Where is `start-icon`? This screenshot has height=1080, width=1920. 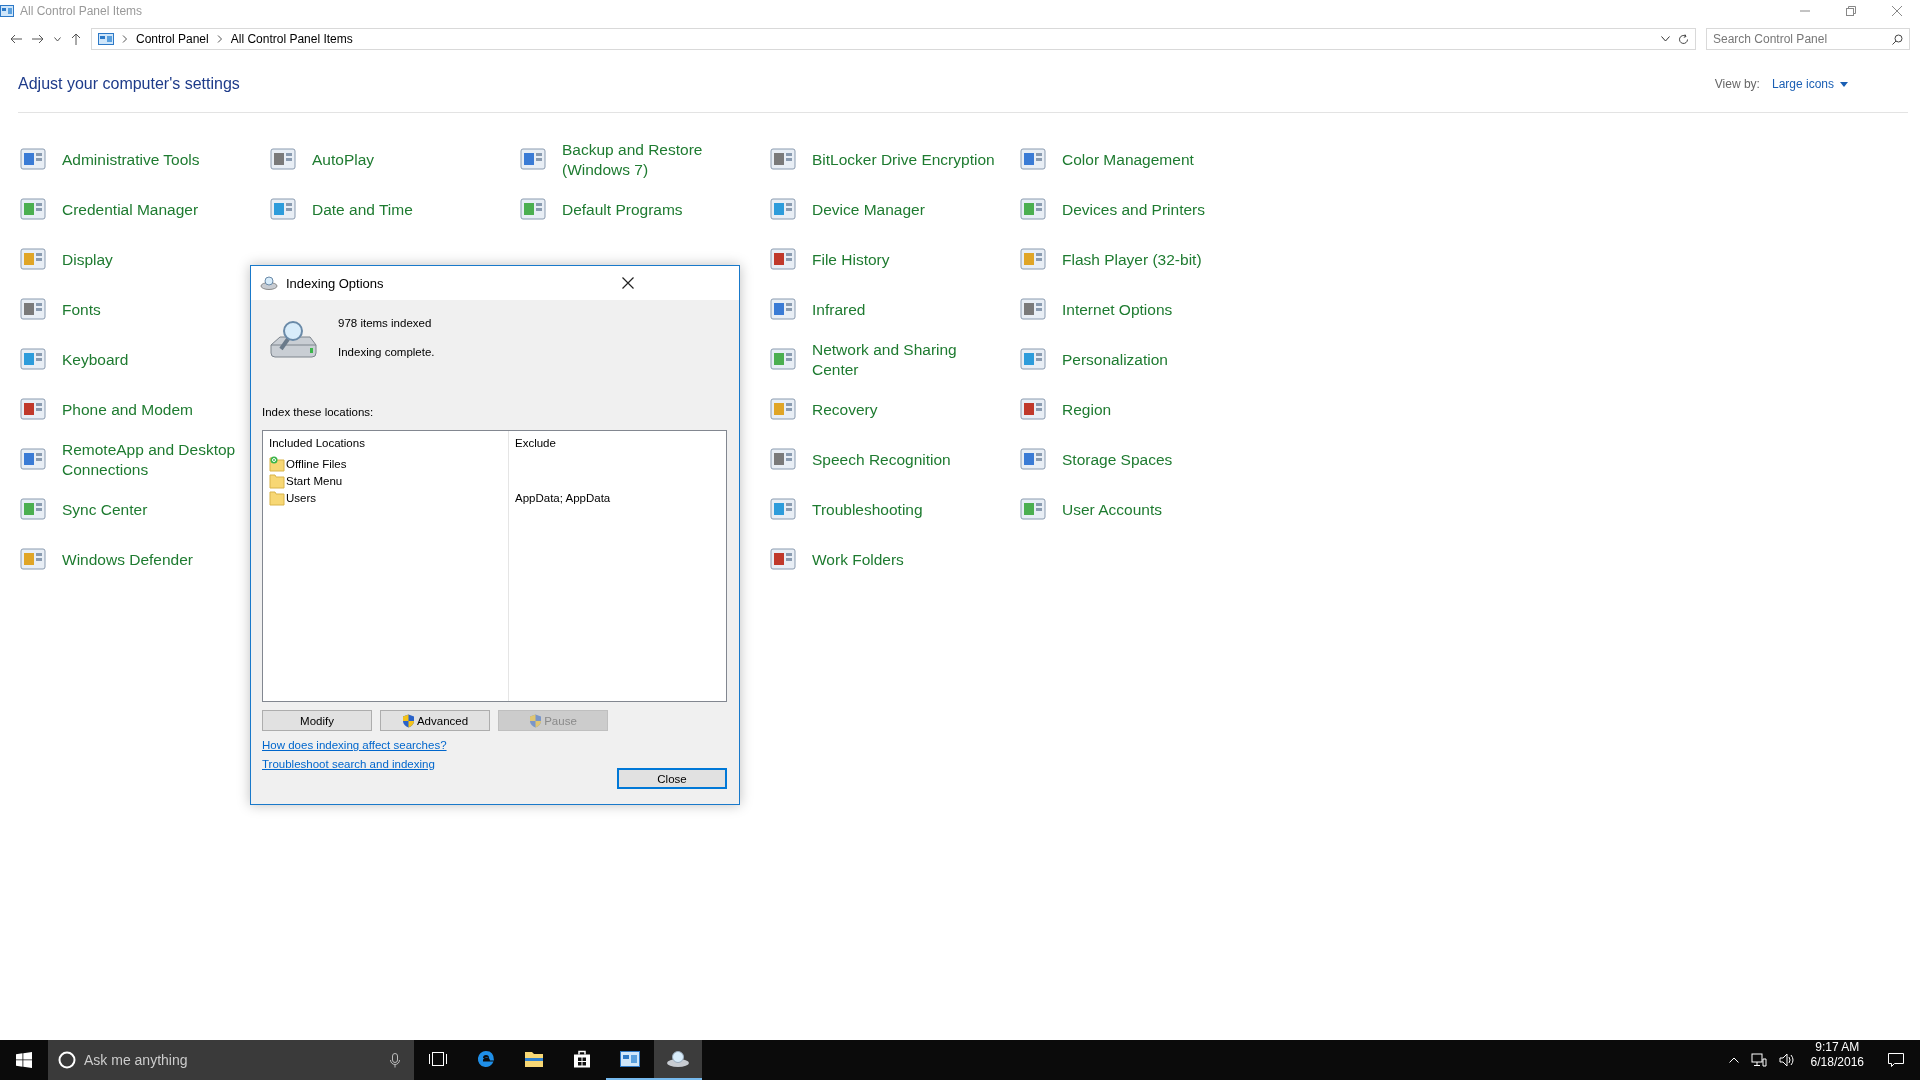 start-icon is located at coordinates (24, 1060).